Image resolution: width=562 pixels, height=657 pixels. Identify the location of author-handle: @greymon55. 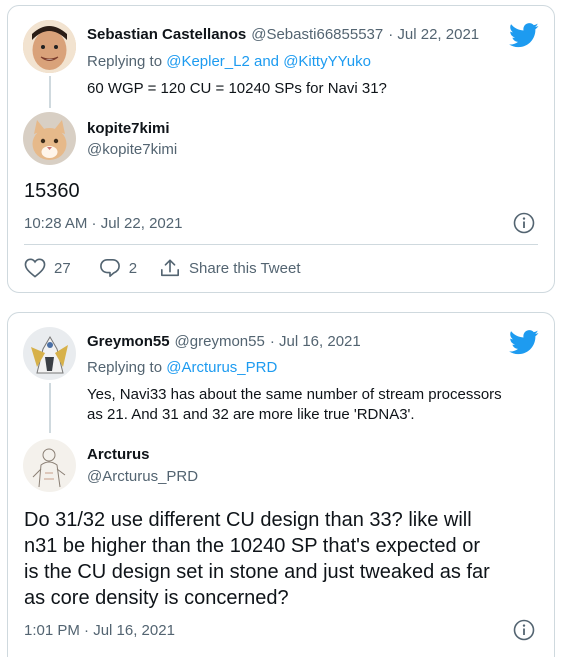
(220, 341).